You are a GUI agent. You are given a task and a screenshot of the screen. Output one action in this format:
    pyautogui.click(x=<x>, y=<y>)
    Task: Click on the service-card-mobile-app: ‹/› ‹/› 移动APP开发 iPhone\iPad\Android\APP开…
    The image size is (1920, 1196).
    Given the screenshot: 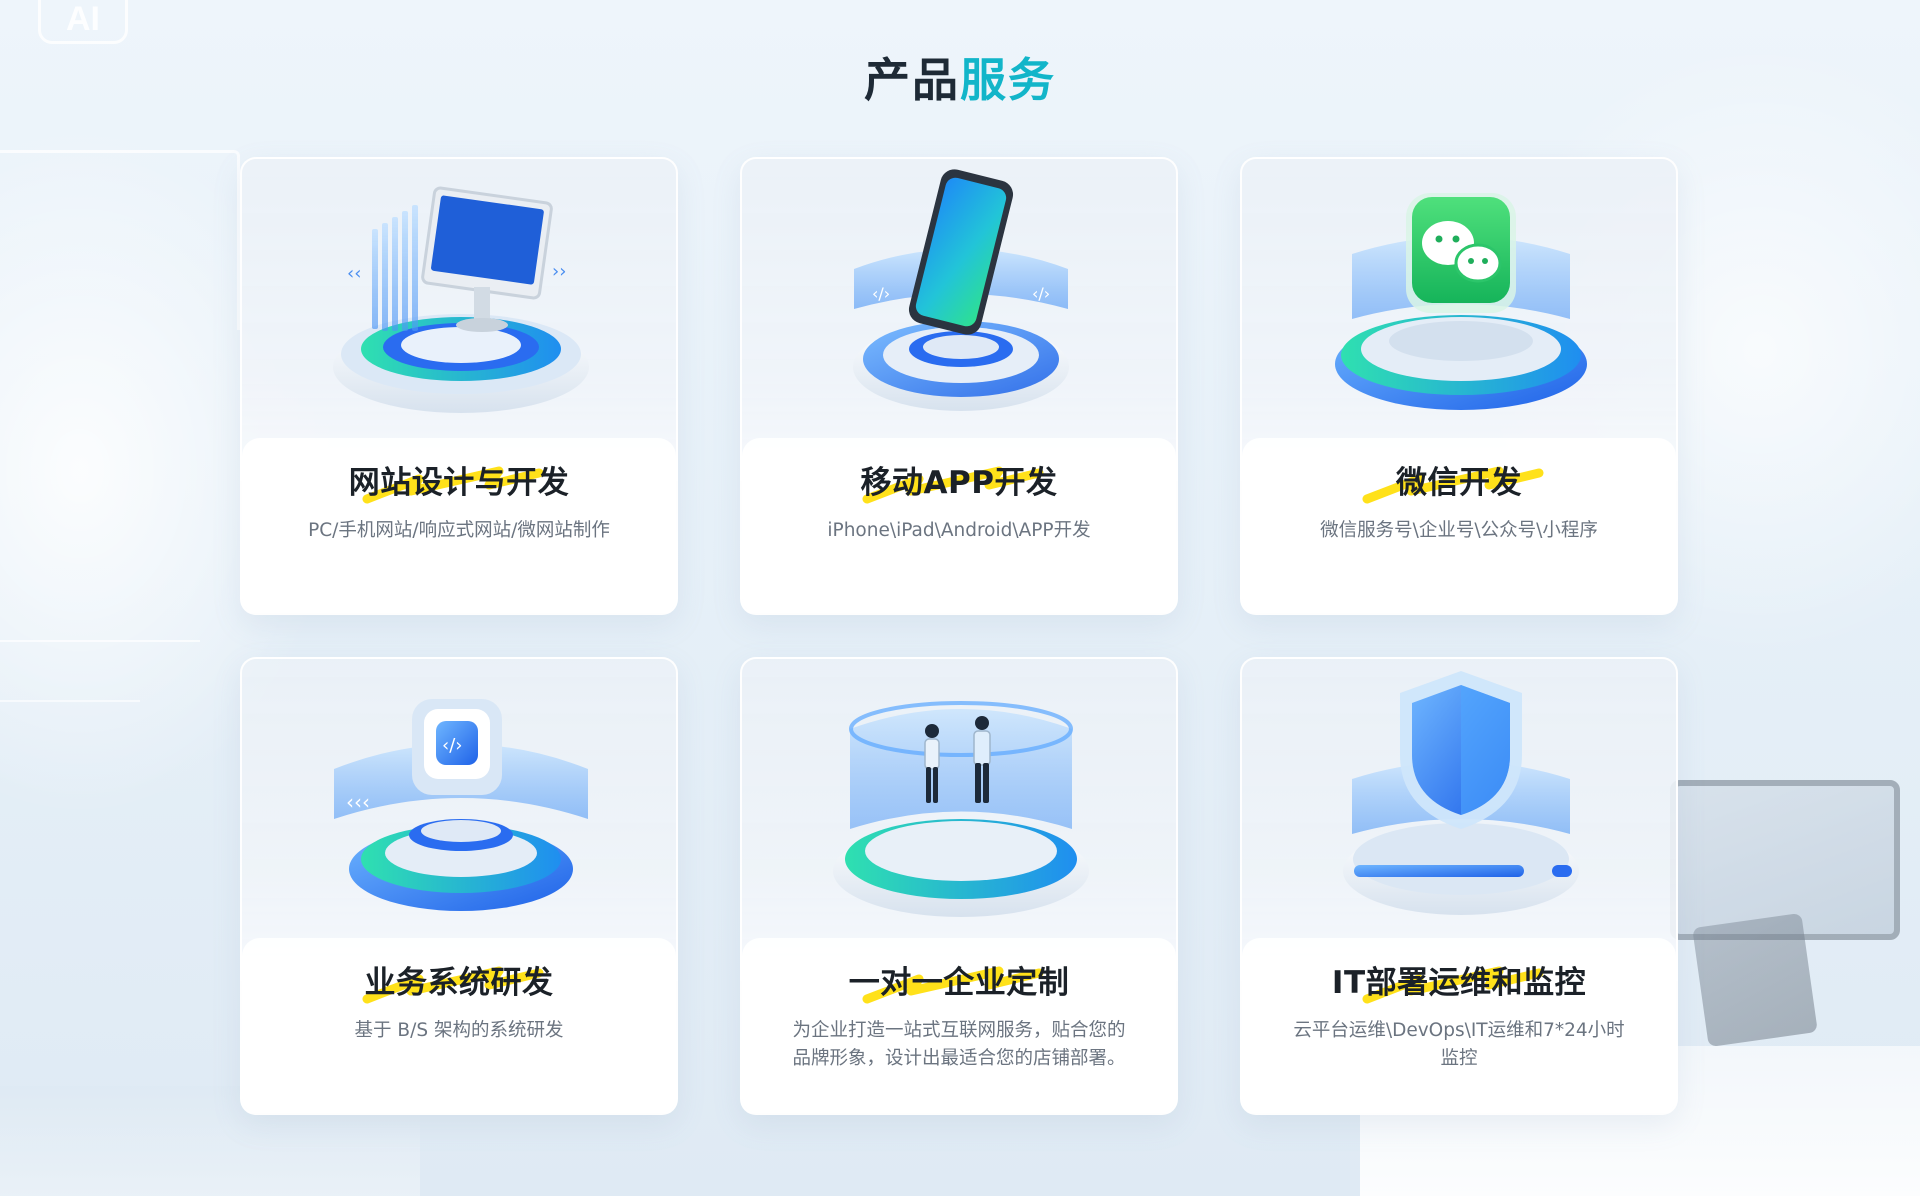 What is the action you would take?
    pyautogui.click(x=959, y=386)
    